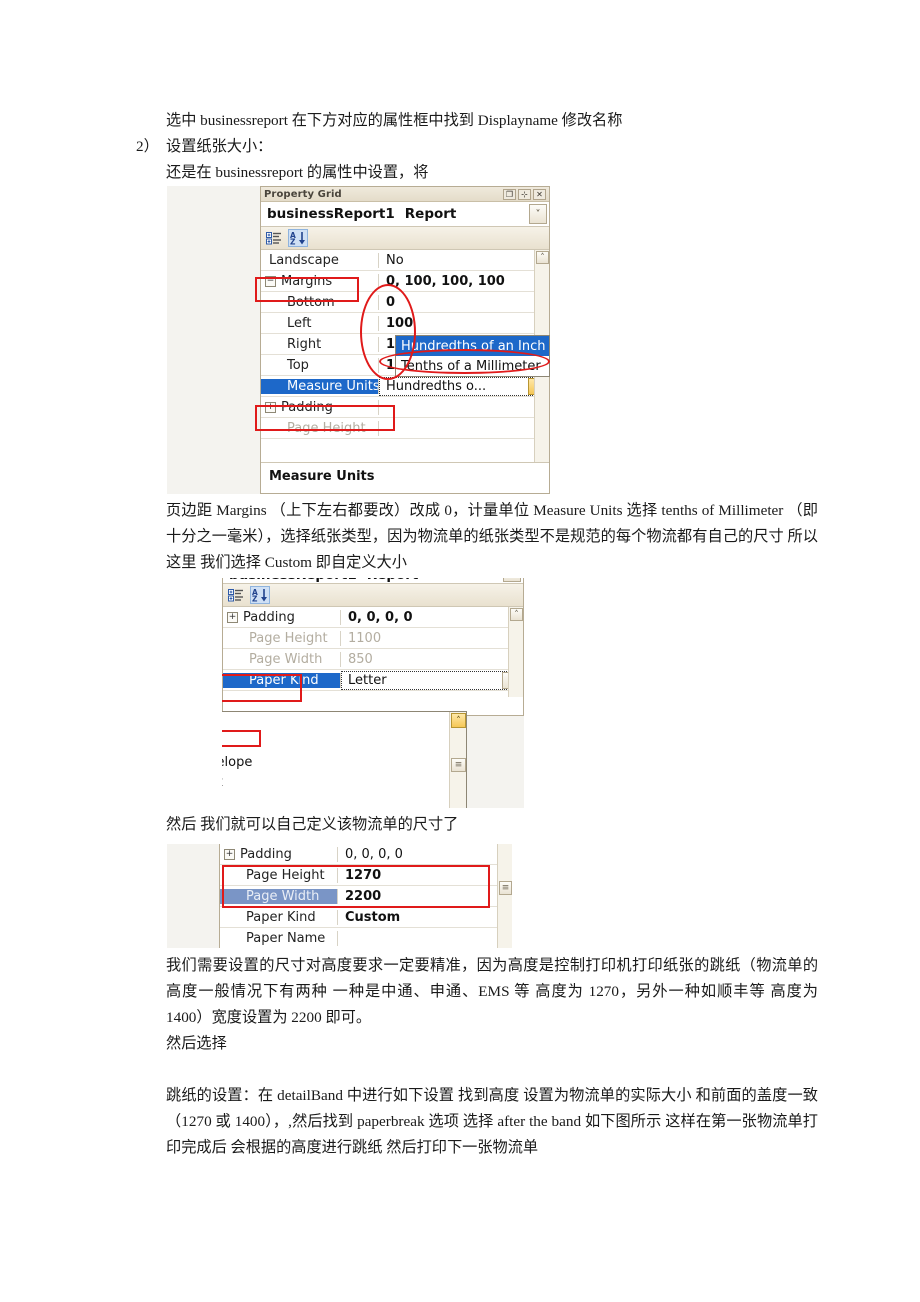 Image resolution: width=920 pixels, height=1302 pixels. What do you see at coordinates (360, 659) in the screenshot?
I see `property-value: 850` at bounding box center [360, 659].